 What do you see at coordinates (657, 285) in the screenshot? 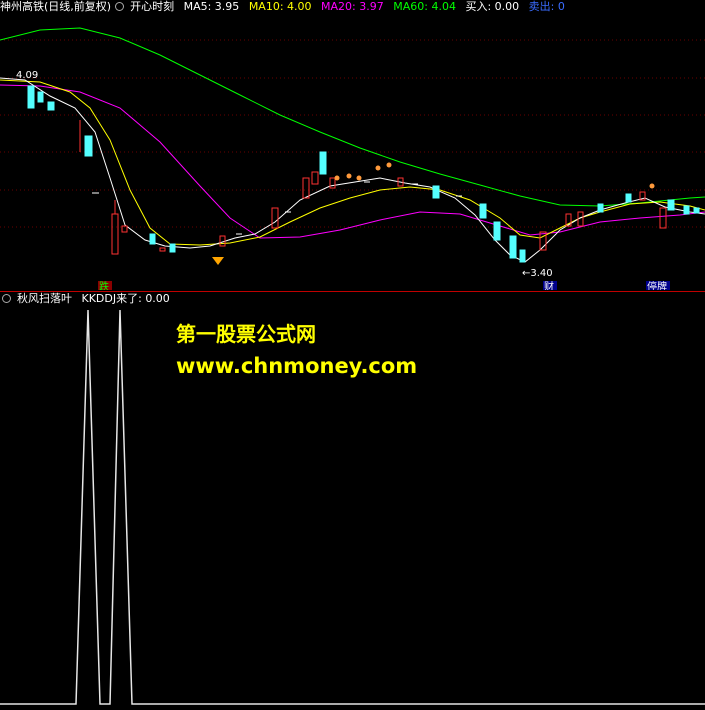
I see `tag-tingpai: 停牌` at bounding box center [657, 285].